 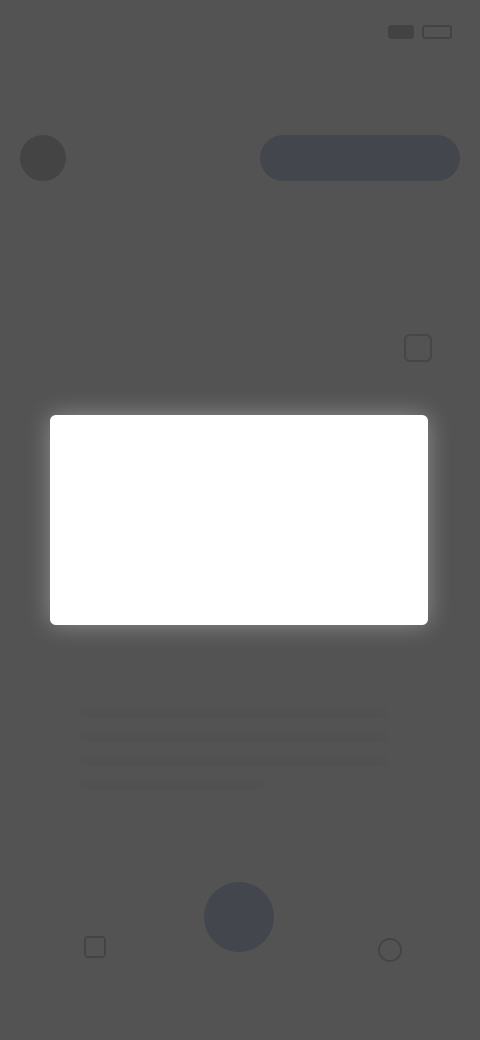 What do you see at coordinates (239, 581) in the screenshot?
I see `dialog-actions` at bounding box center [239, 581].